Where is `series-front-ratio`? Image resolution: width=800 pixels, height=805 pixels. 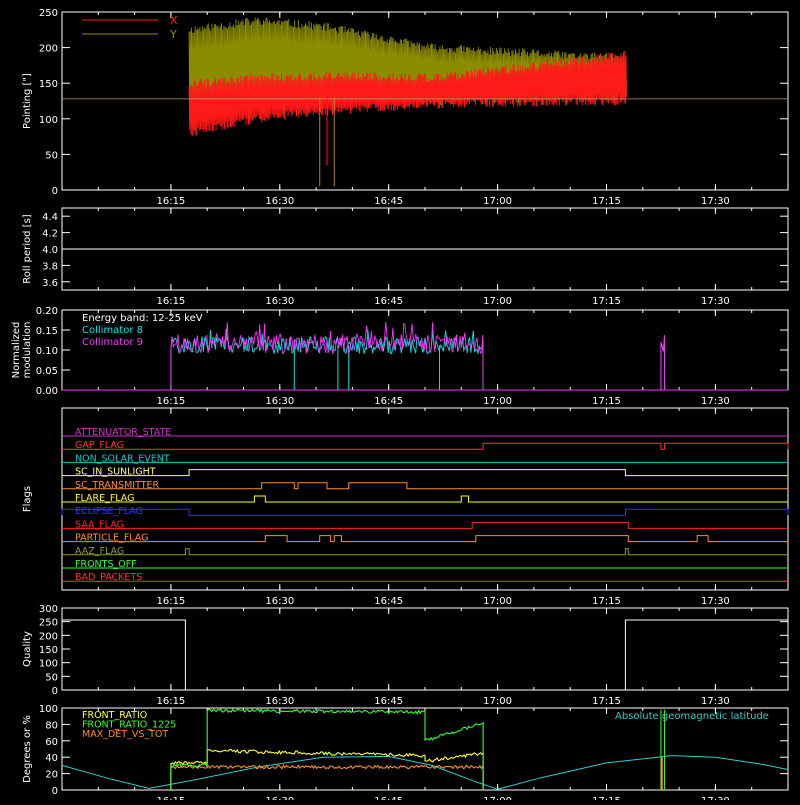
series-front-ratio is located at coordinates (327, 769).